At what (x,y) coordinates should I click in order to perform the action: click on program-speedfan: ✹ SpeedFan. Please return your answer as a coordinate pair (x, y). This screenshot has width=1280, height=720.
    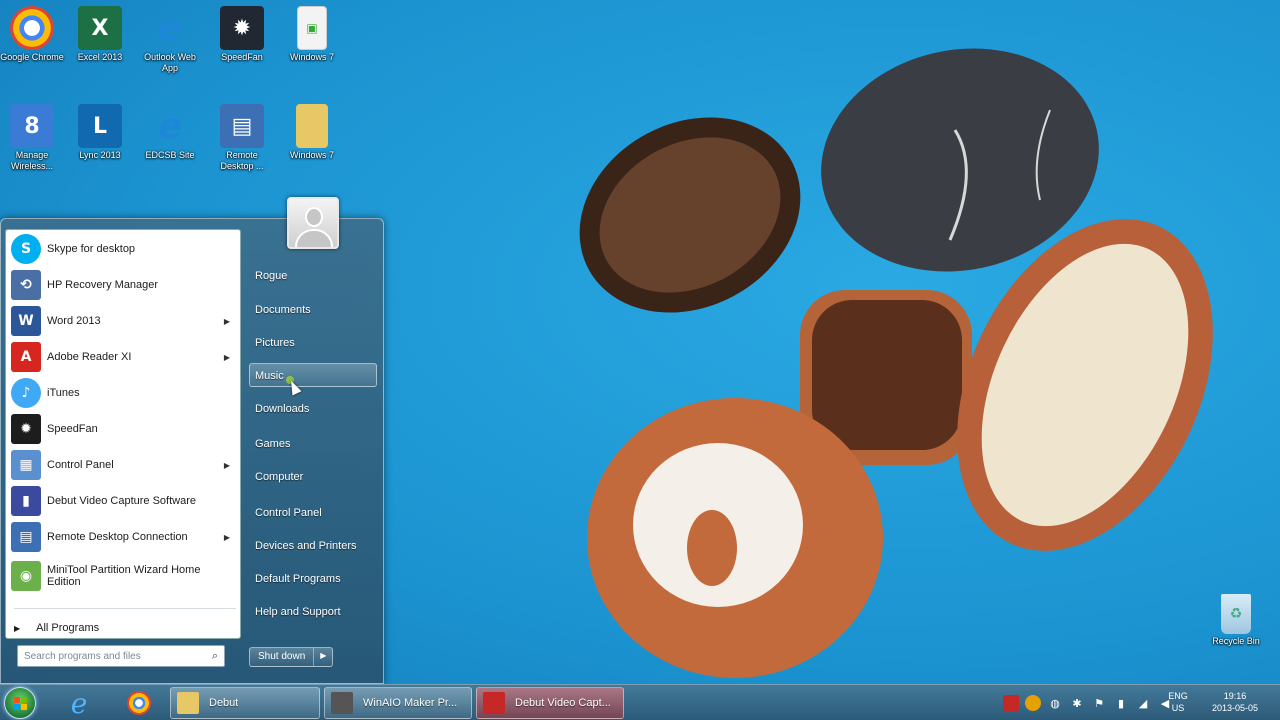
    Looking at the image, I should click on (123, 429).